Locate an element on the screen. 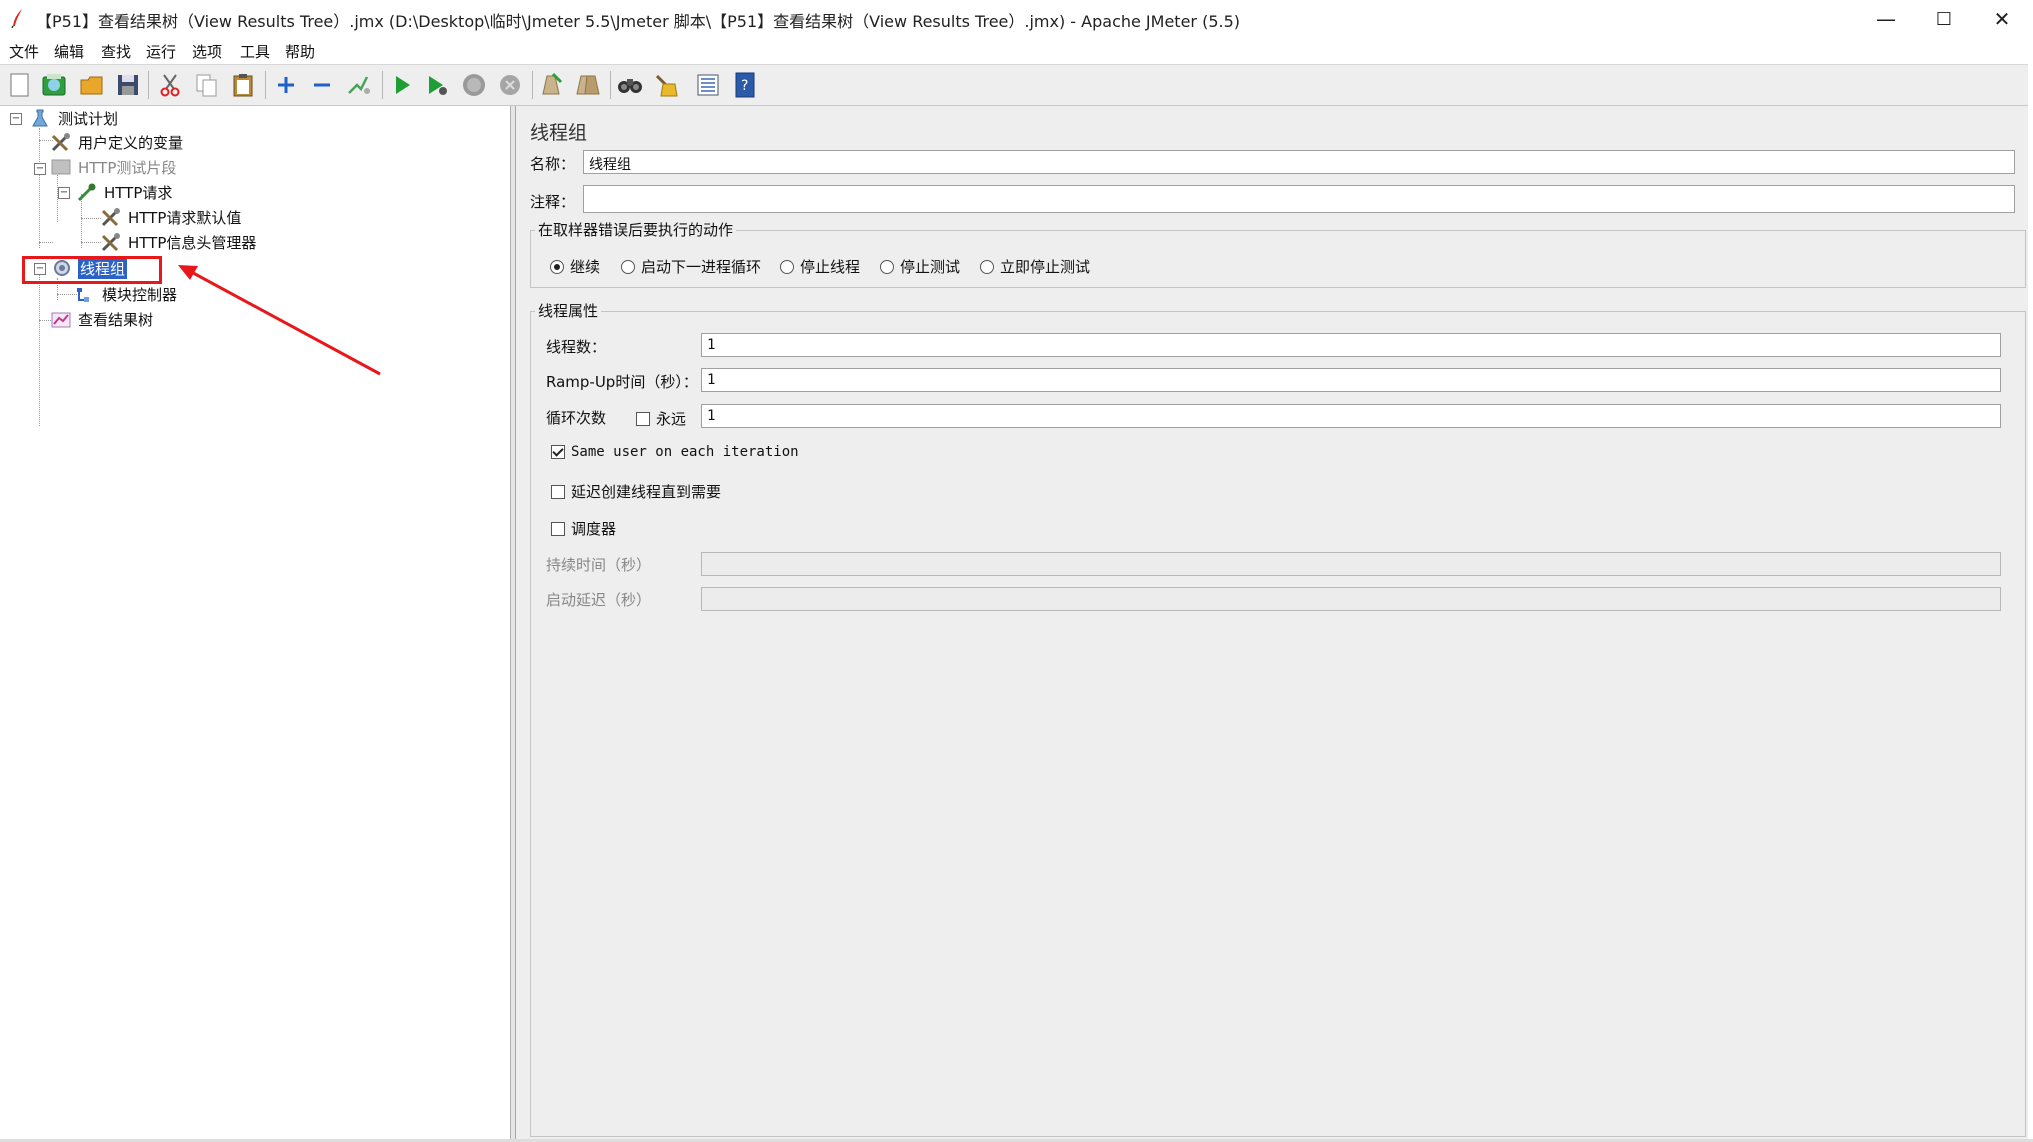 The width and height of the screenshot is (2033, 1142). menu-run: 运行 is located at coordinates (161, 51).